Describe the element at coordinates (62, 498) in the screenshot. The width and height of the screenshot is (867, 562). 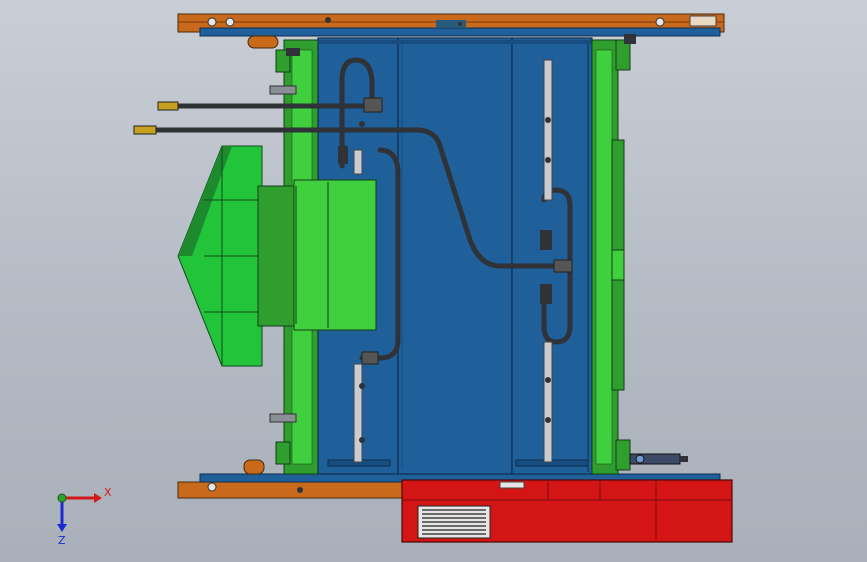
I see `y-axis-dot-icon` at that location.